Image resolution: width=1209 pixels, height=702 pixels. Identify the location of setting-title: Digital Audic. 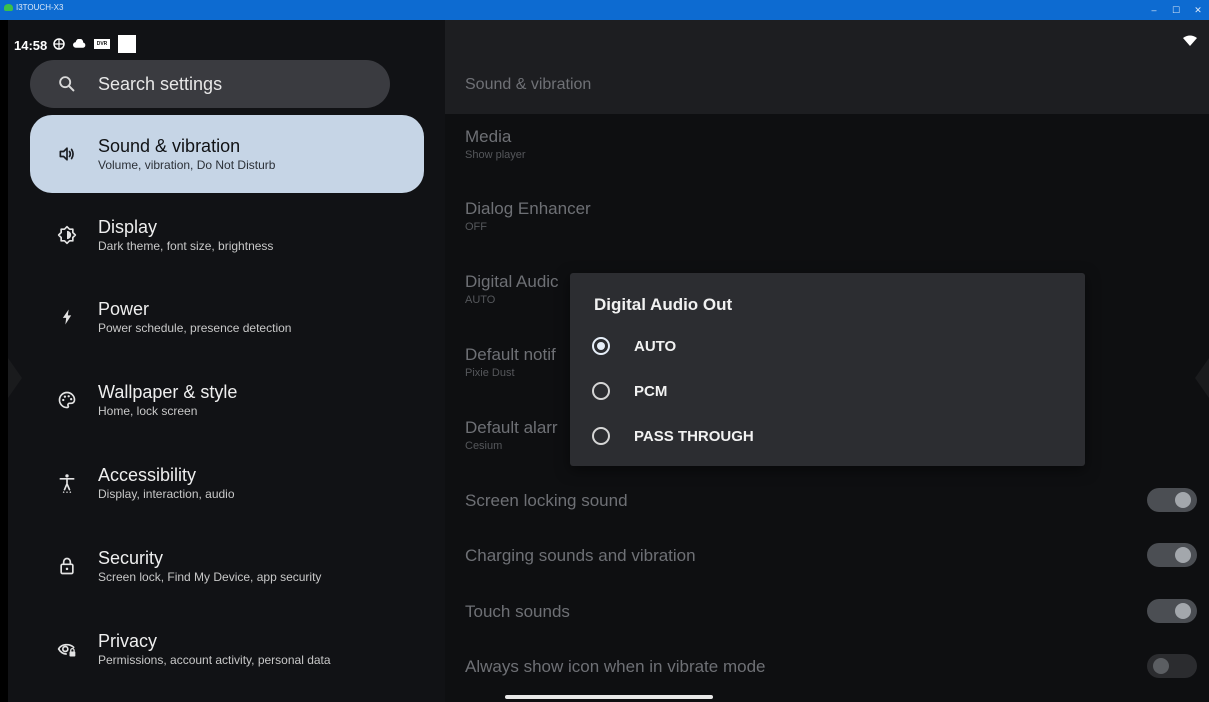
(512, 281).